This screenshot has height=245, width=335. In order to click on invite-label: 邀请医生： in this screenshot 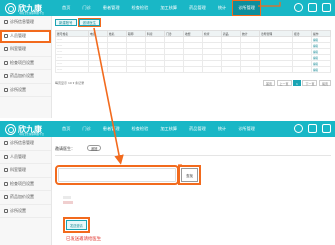, I will do `click(65, 148)`.